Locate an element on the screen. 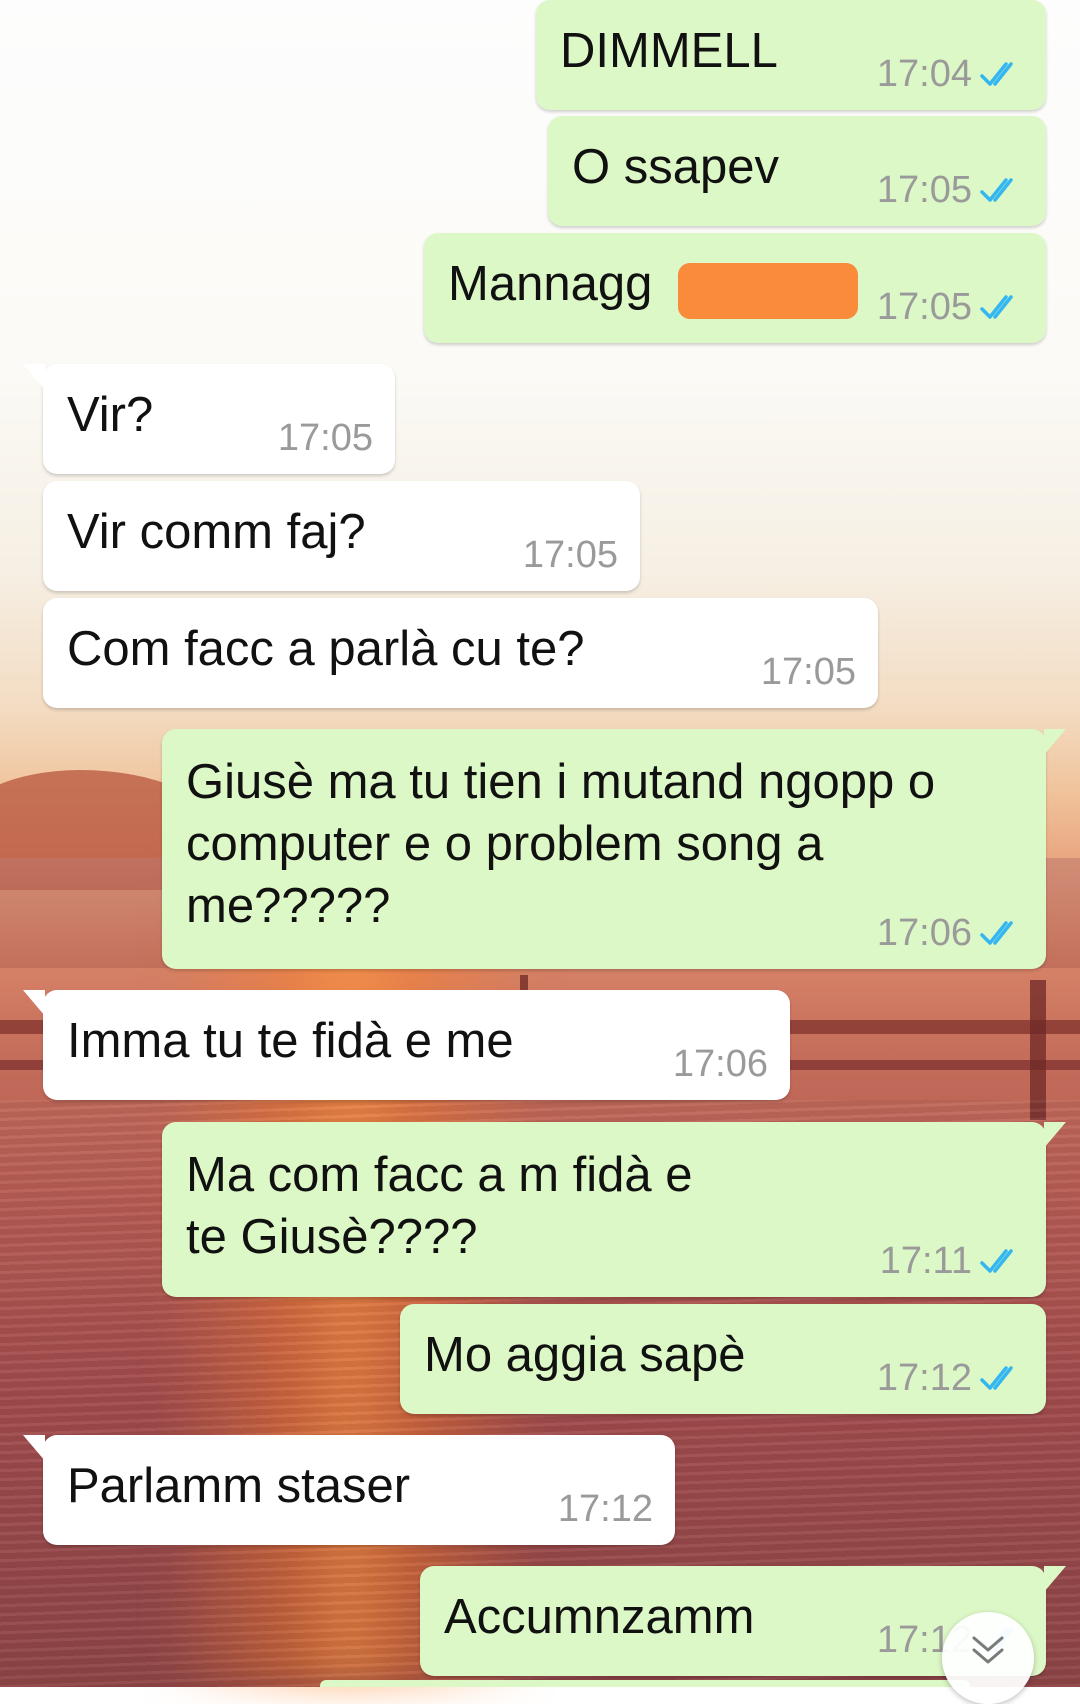 Image resolution: width=1080 pixels, height=1704 pixels. message-text: Accumnzamm is located at coordinates (599, 1617).